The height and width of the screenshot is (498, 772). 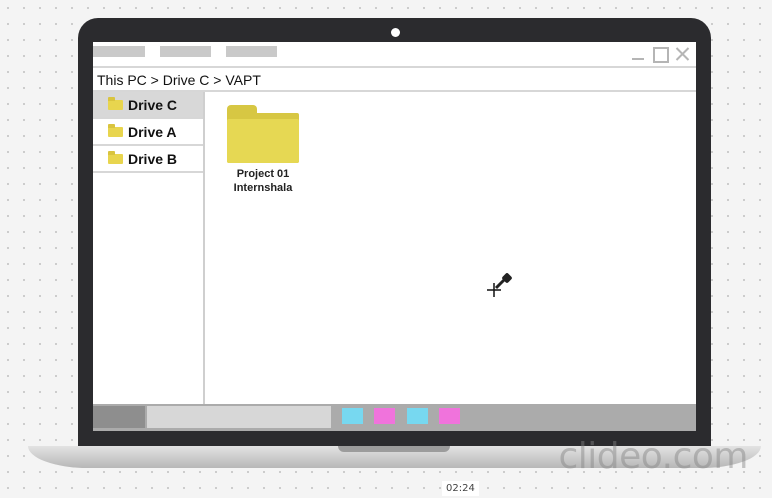 What do you see at coordinates (499, 285) in the screenshot?
I see `eyedropper-cursor-icon` at bounding box center [499, 285].